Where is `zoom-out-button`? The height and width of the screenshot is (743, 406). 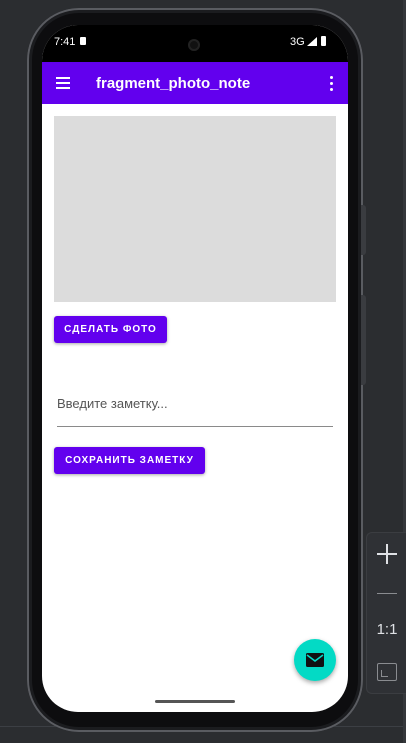 zoom-out-button is located at coordinates (386, 594).